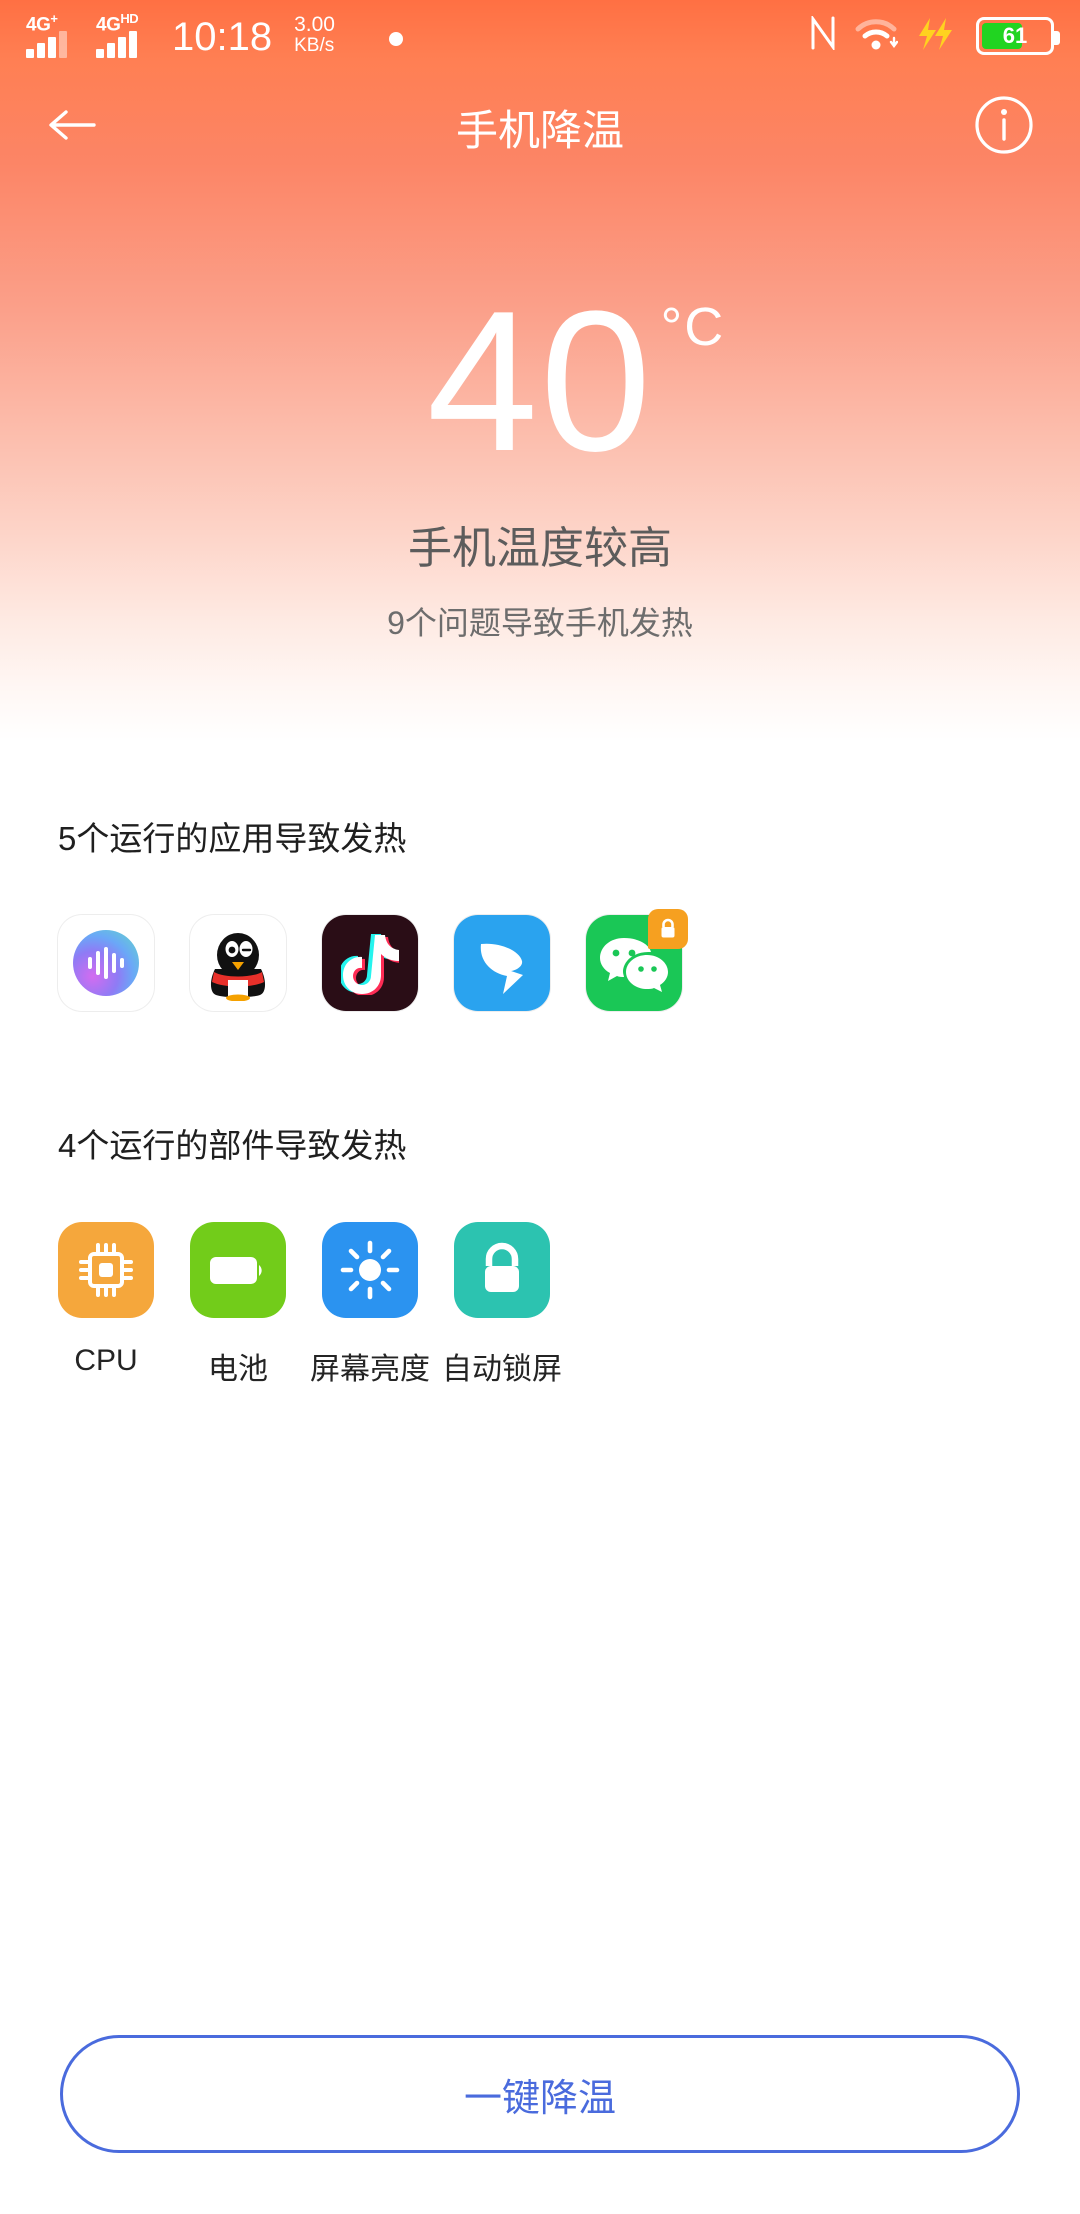 Image resolution: width=1080 pixels, height=2214 pixels. What do you see at coordinates (314, 46) in the screenshot?
I see `network-speed-unit: KB/s` at bounding box center [314, 46].